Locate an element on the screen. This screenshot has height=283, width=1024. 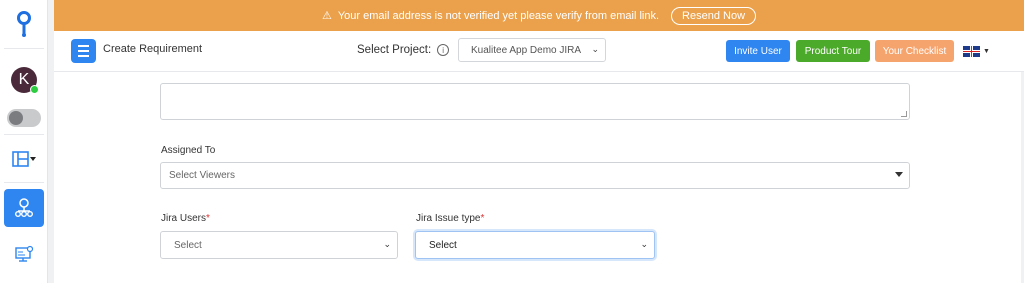
jira-users-label: Jira Users* is located at coordinates (185, 218).